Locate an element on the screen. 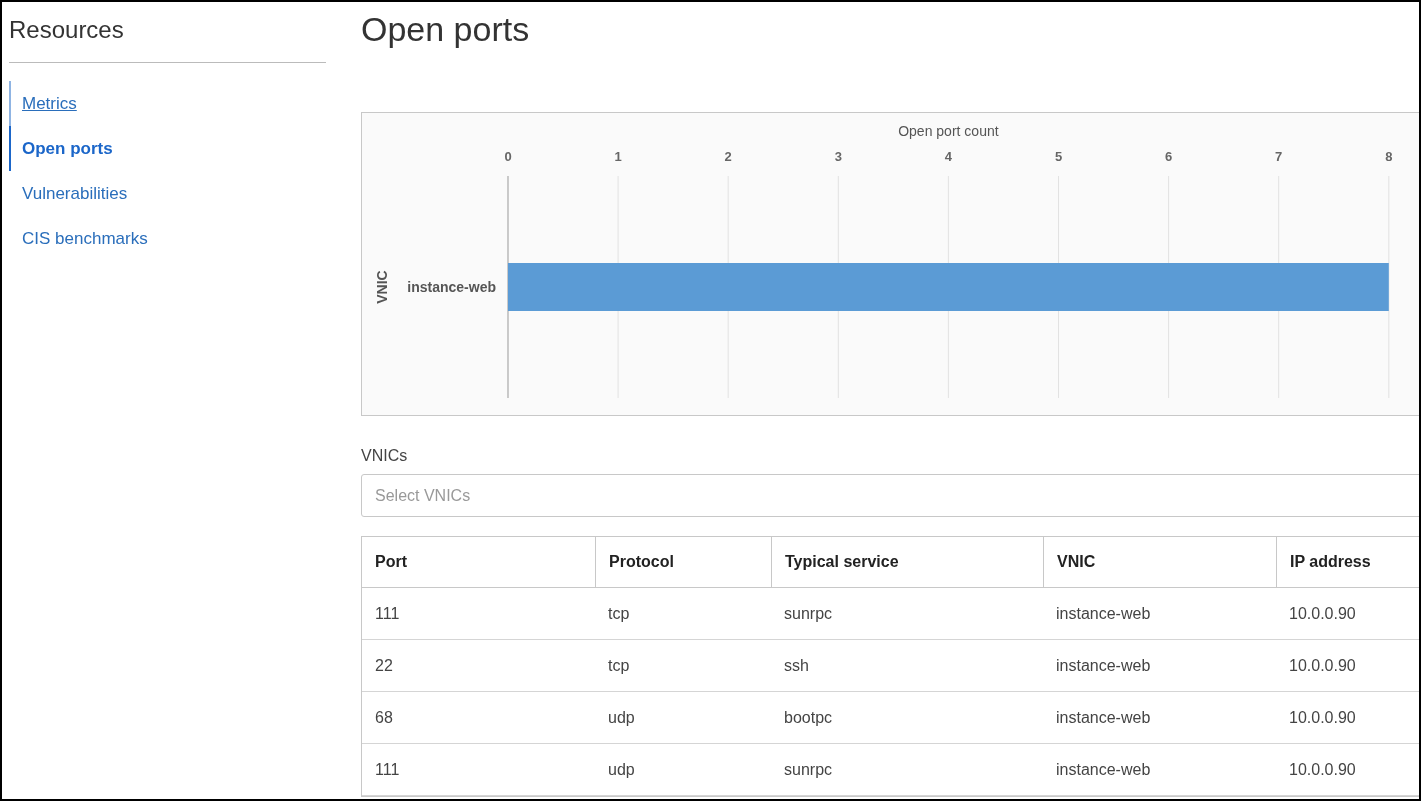 This screenshot has width=1421, height=801. tick-label: 3 is located at coordinates (838, 156).